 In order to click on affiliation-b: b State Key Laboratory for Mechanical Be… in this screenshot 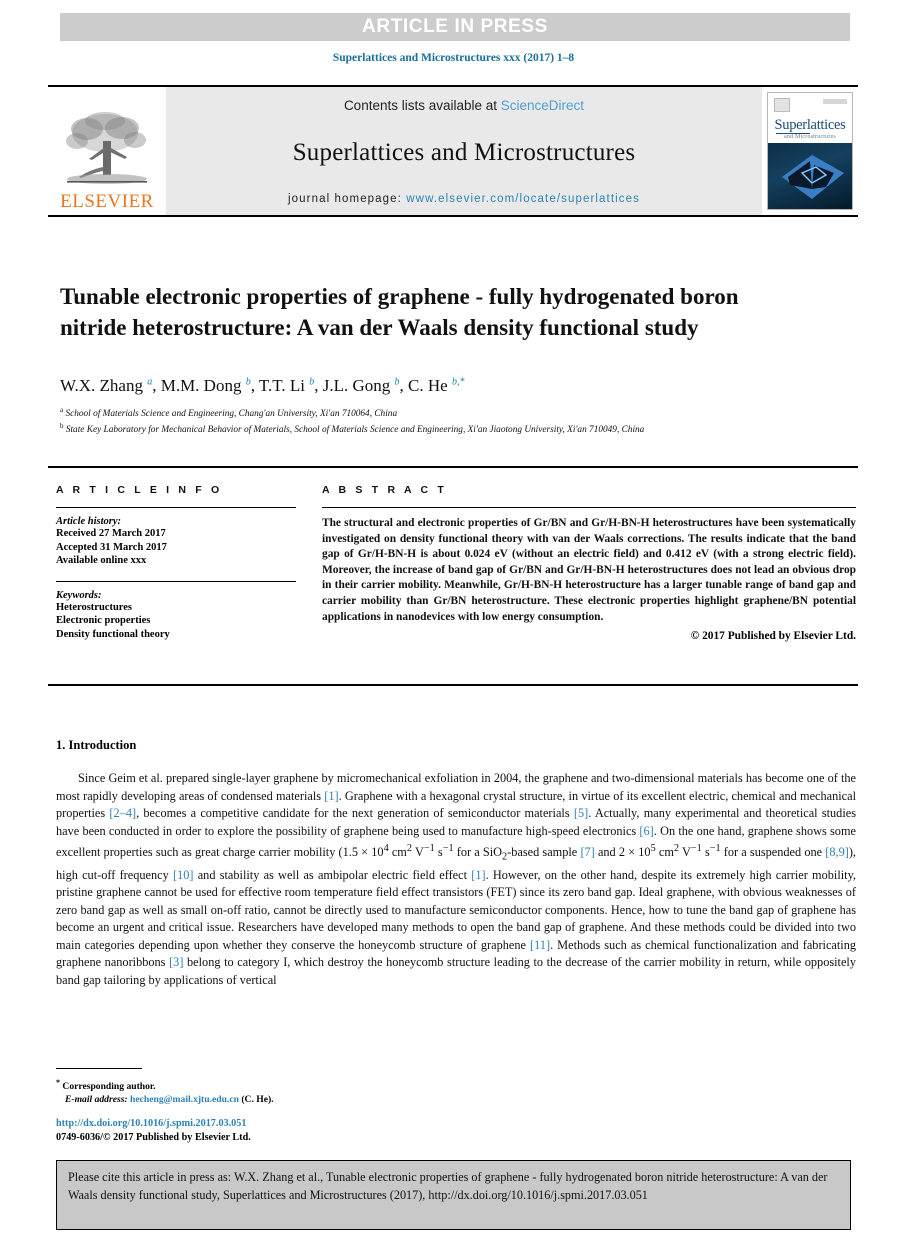, I will do `click(352, 429)`.